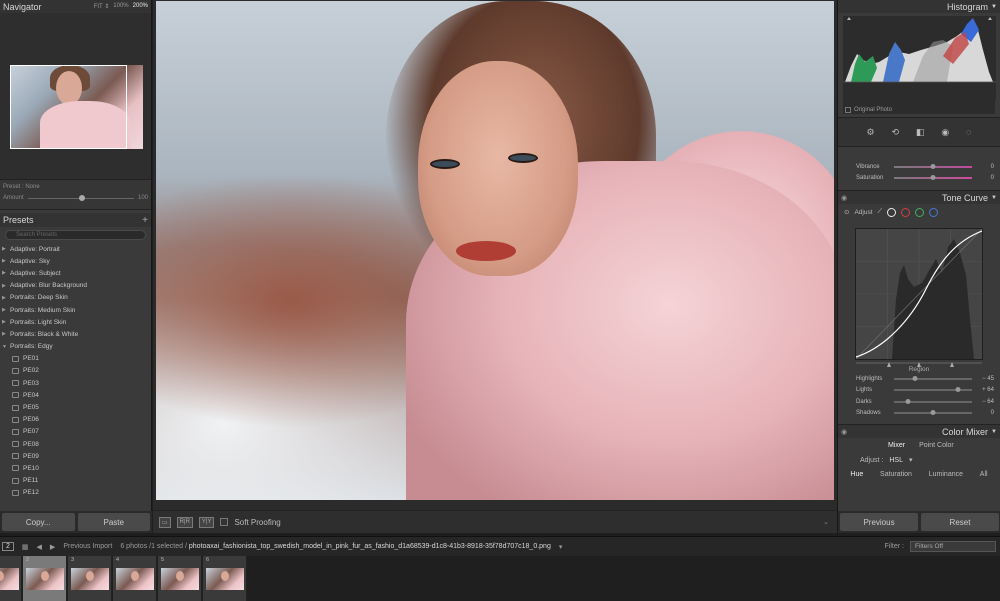 The height and width of the screenshot is (601, 1000). Describe the element at coordinates (919, 6) in the screenshot. I see `histogram-header: Histogram ▼` at that location.